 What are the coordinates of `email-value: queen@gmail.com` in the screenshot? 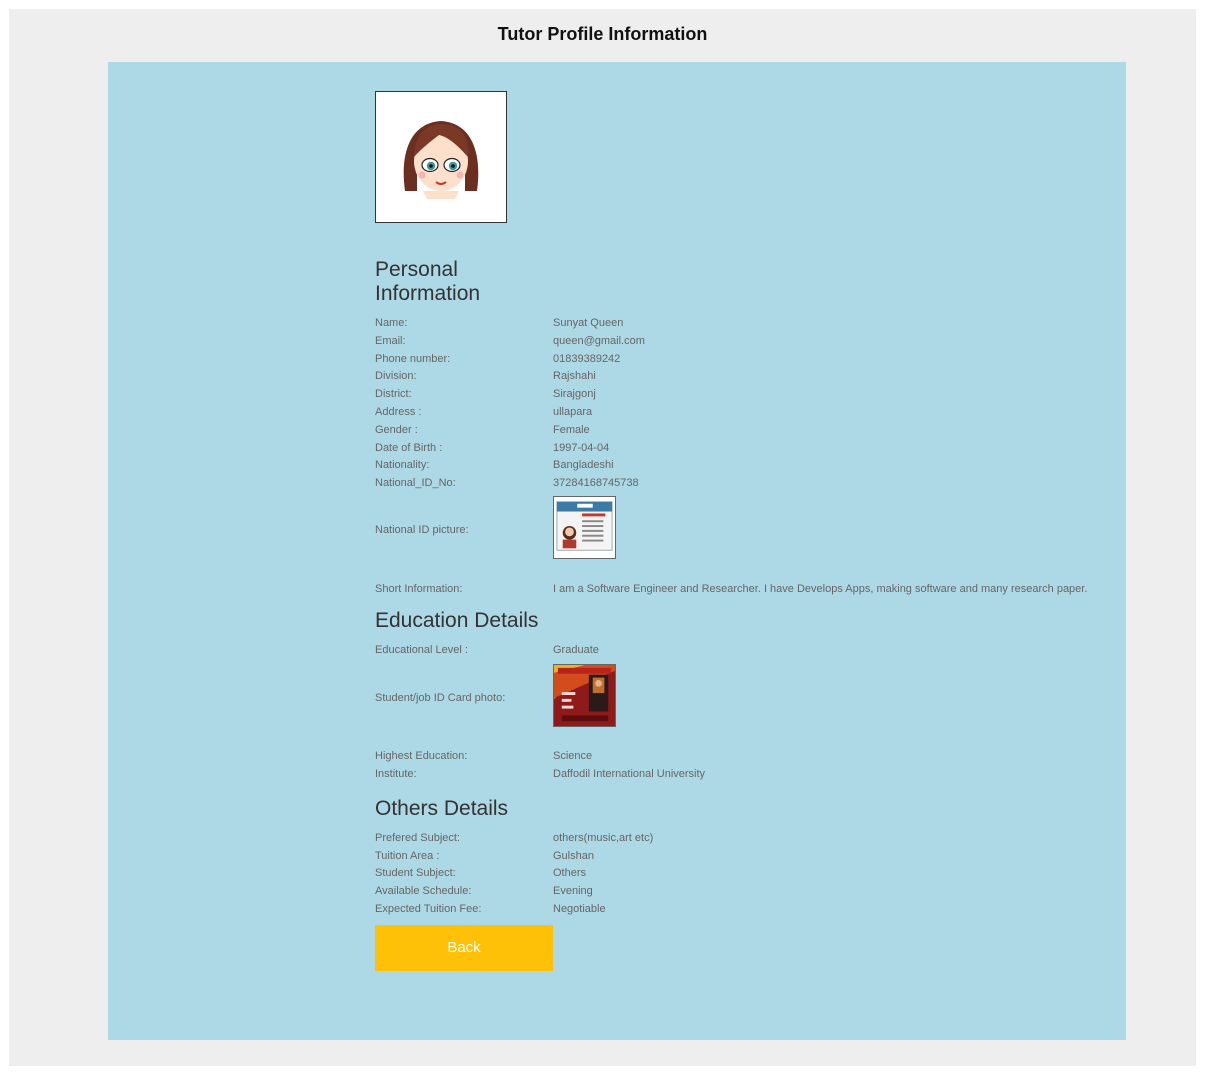 It's located at (599, 340).